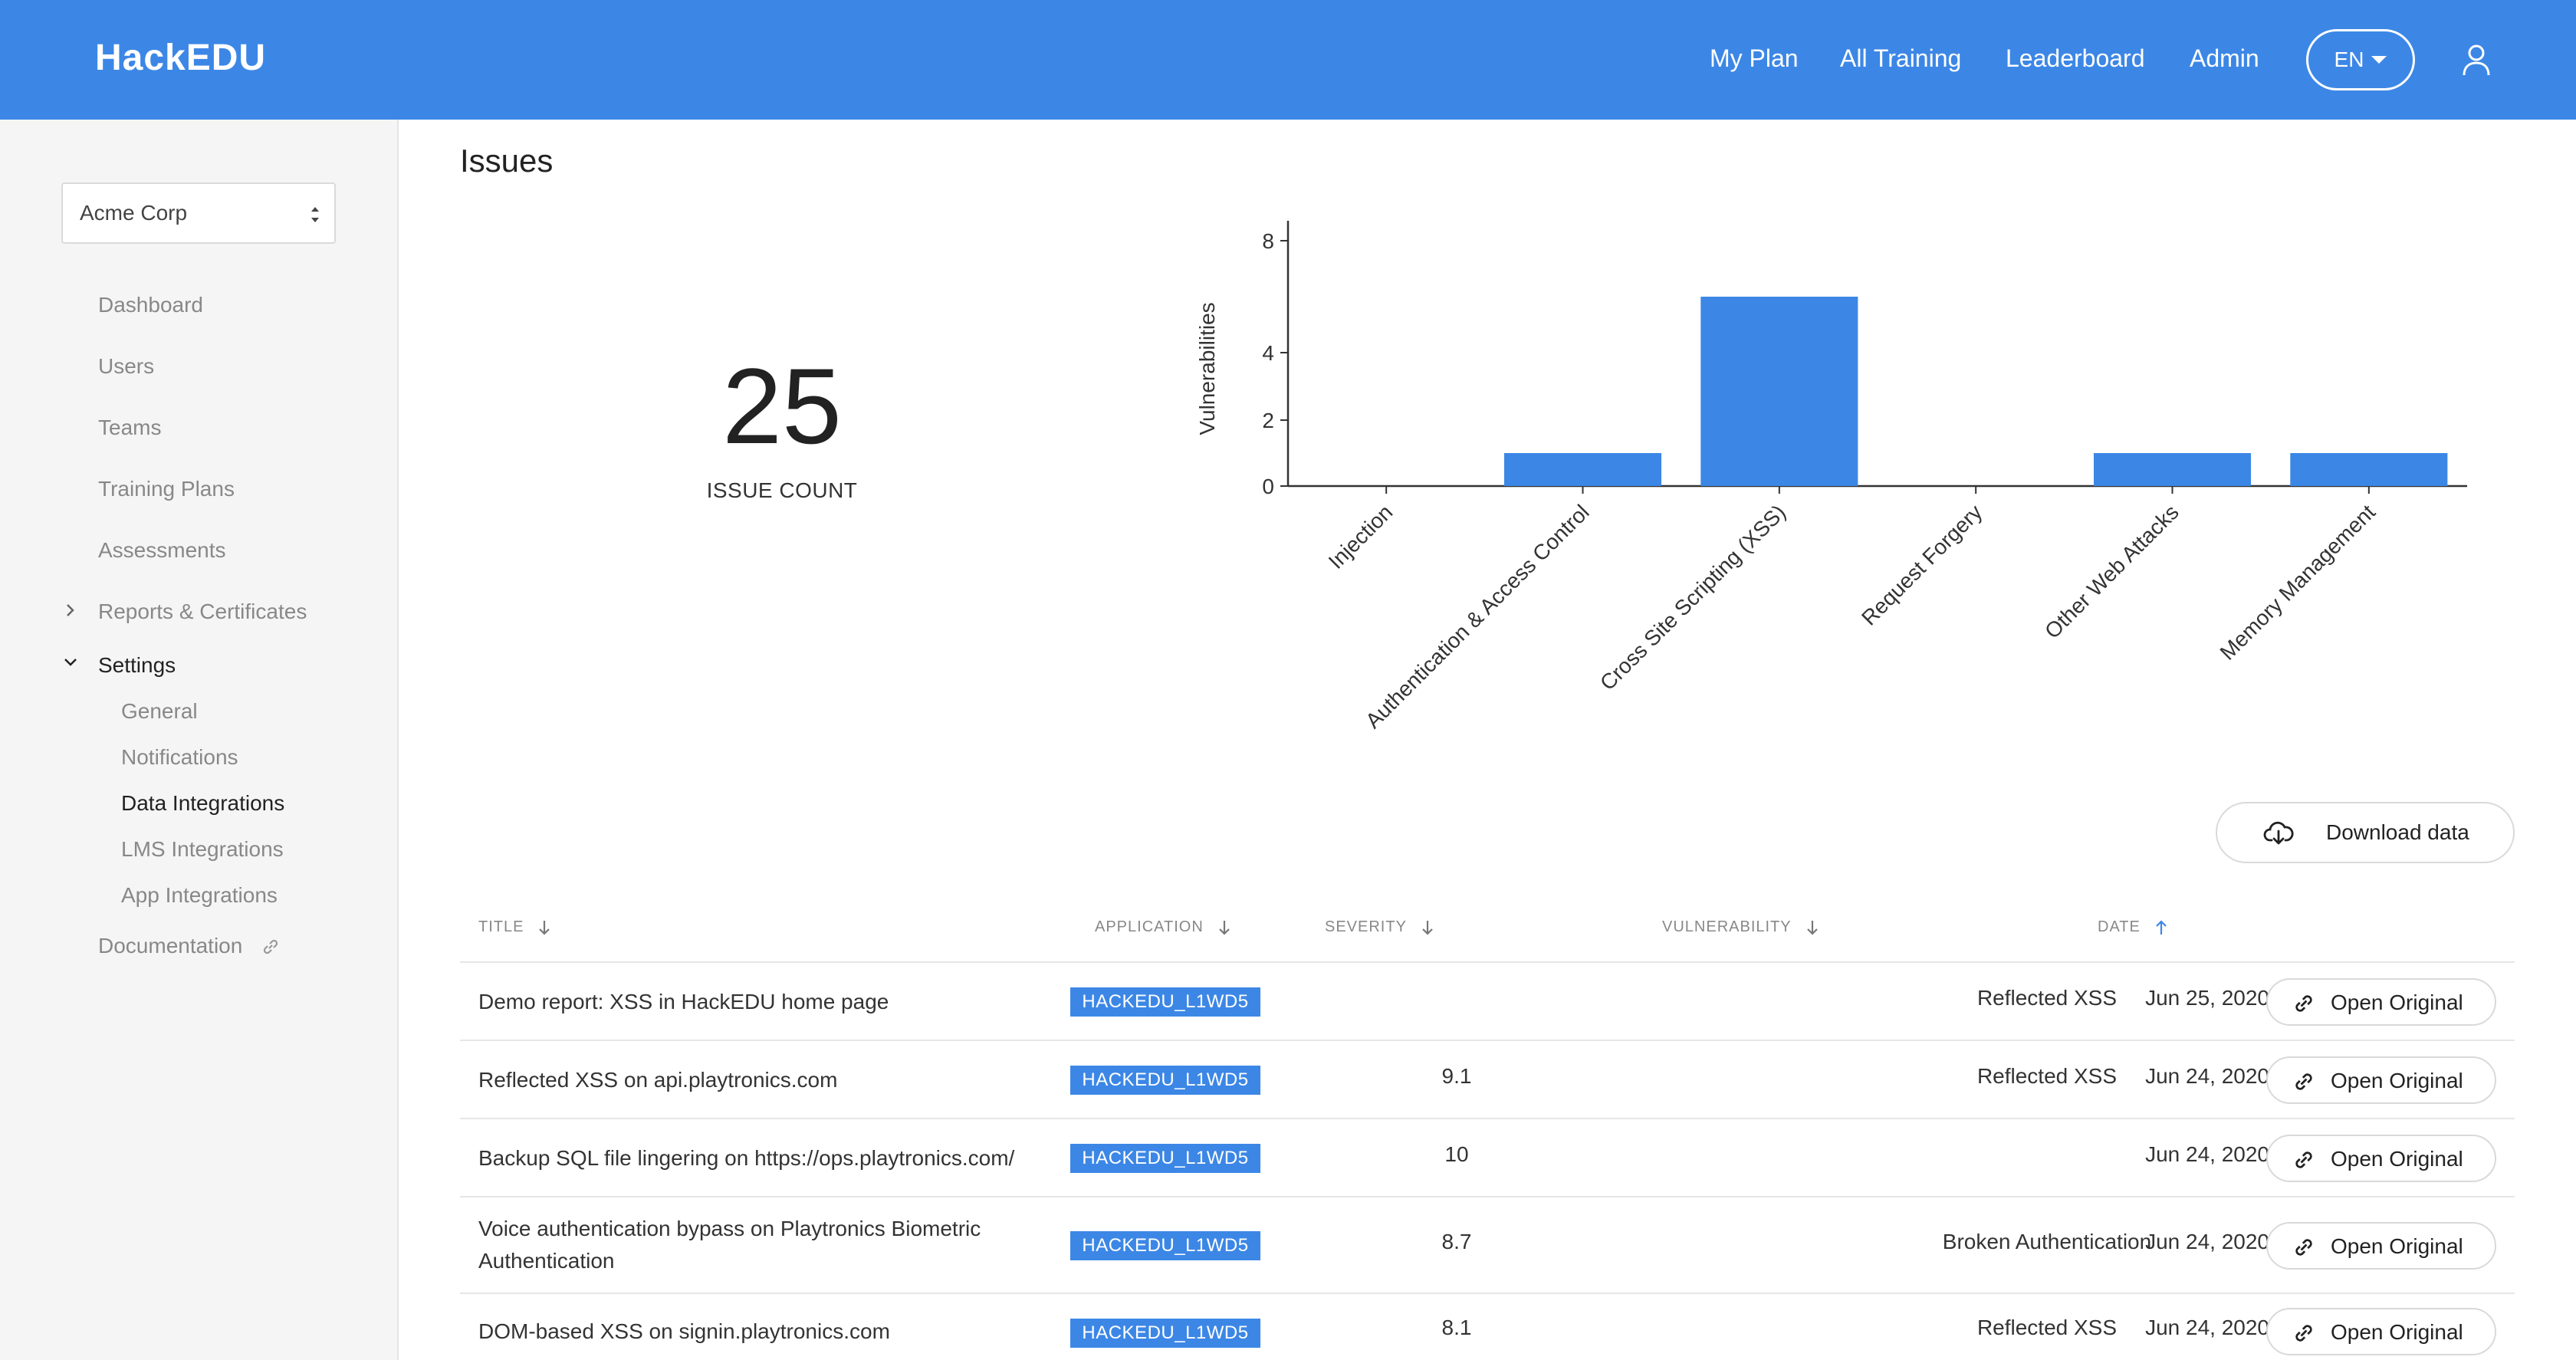  I want to click on sidebar-subitem-data-integrations: Data Integrations, so click(202, 803).